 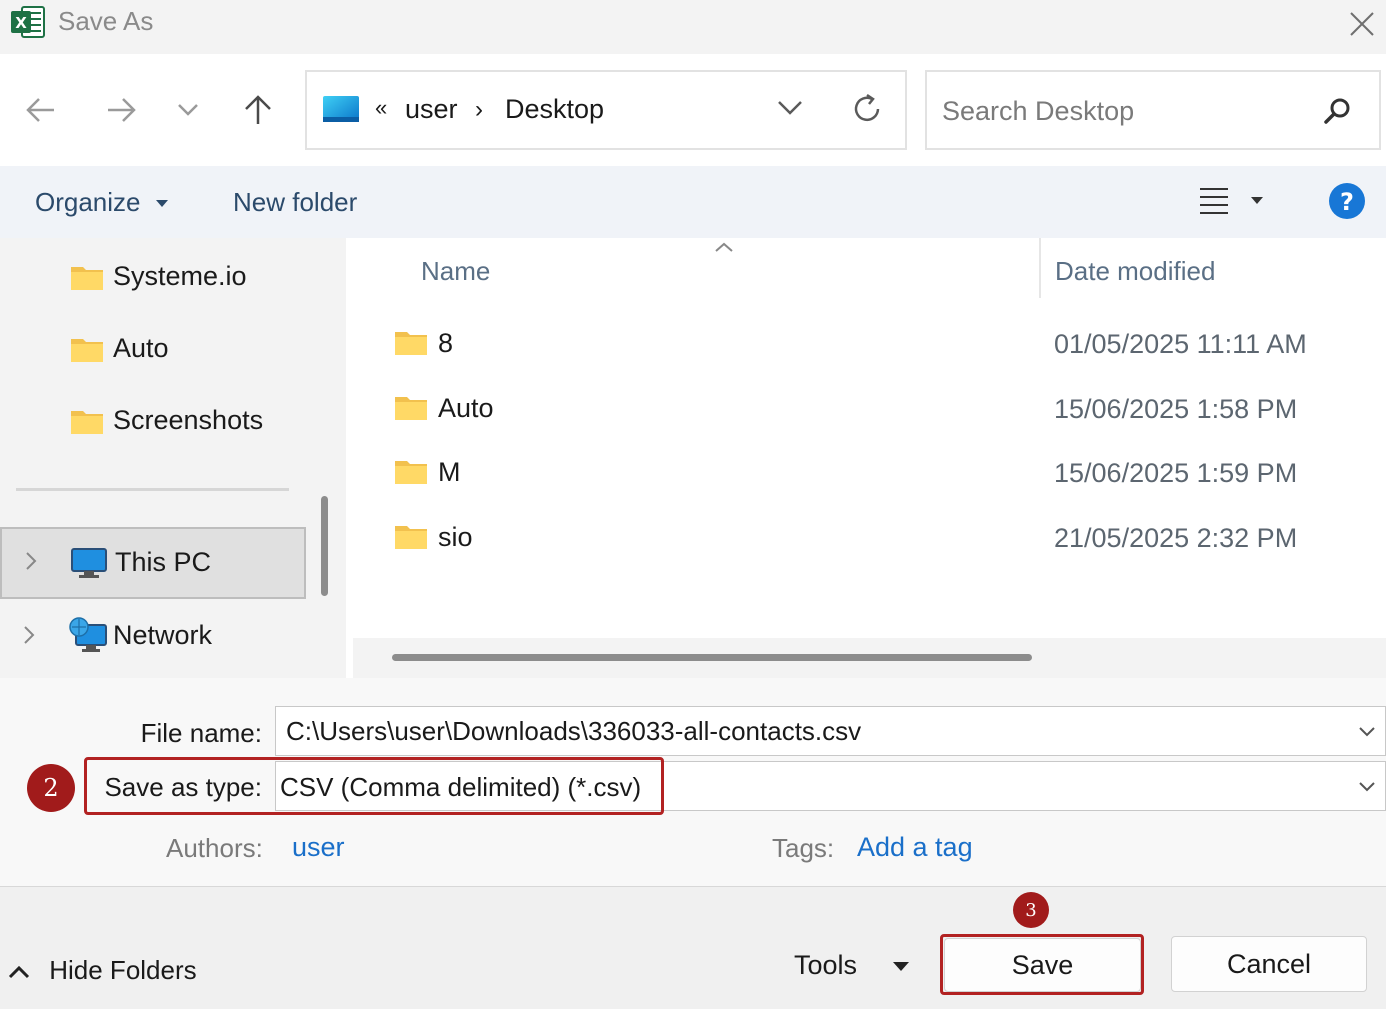 I want to click on arrow-right-icon, so click(x=122, y=110).